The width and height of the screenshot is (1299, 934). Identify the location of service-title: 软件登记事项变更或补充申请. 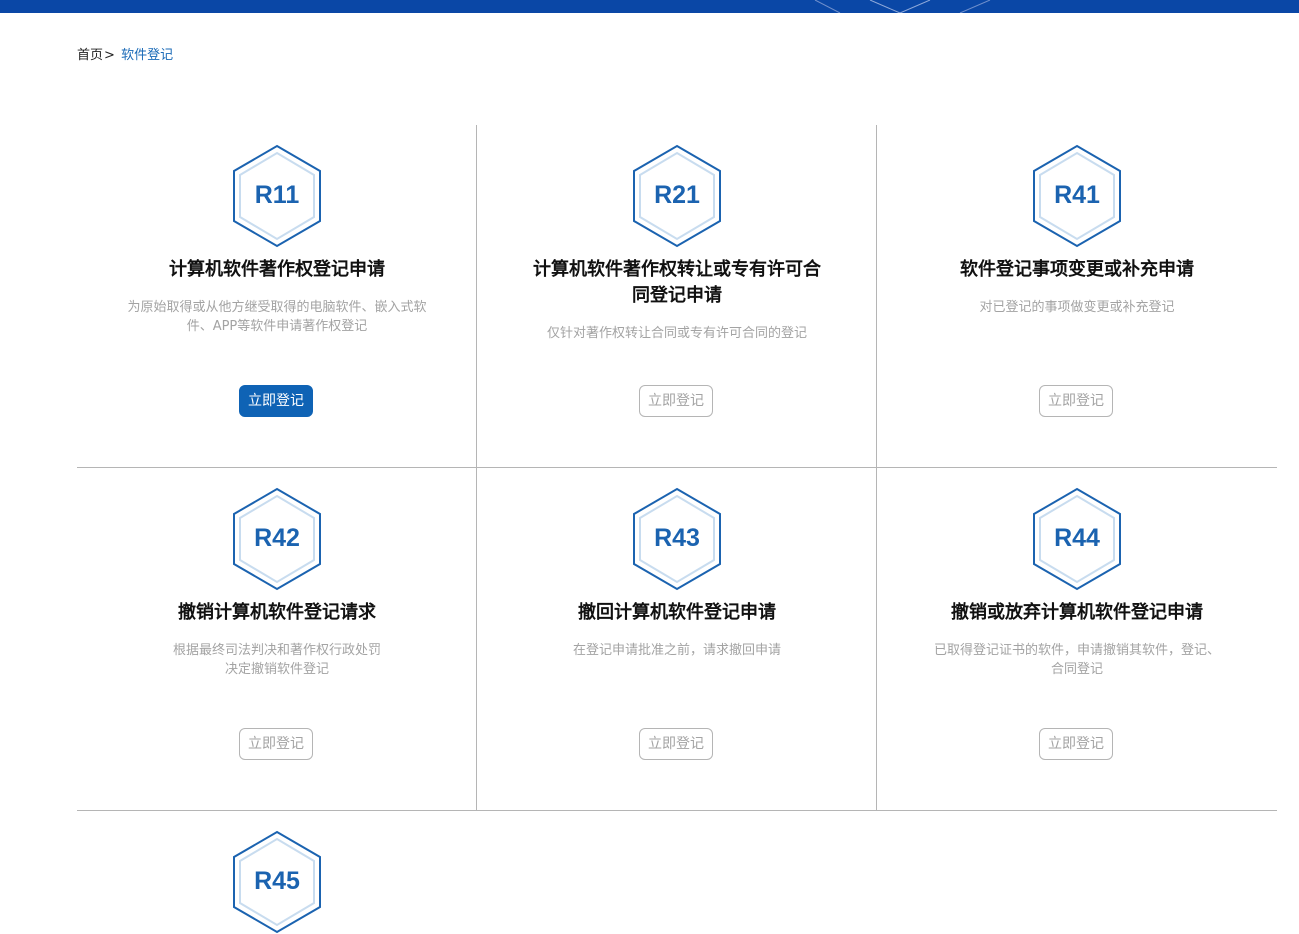
(1077, 269).